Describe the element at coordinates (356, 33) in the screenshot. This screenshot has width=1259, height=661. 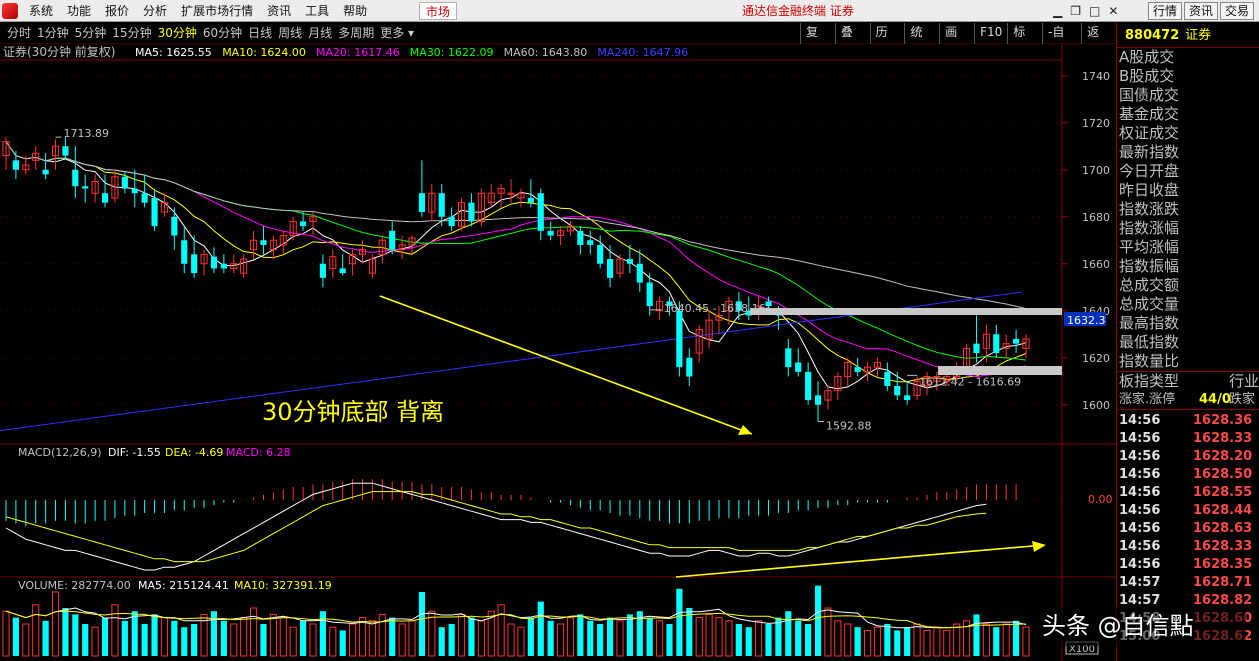
I see `period-tab: 多周期` at that location.